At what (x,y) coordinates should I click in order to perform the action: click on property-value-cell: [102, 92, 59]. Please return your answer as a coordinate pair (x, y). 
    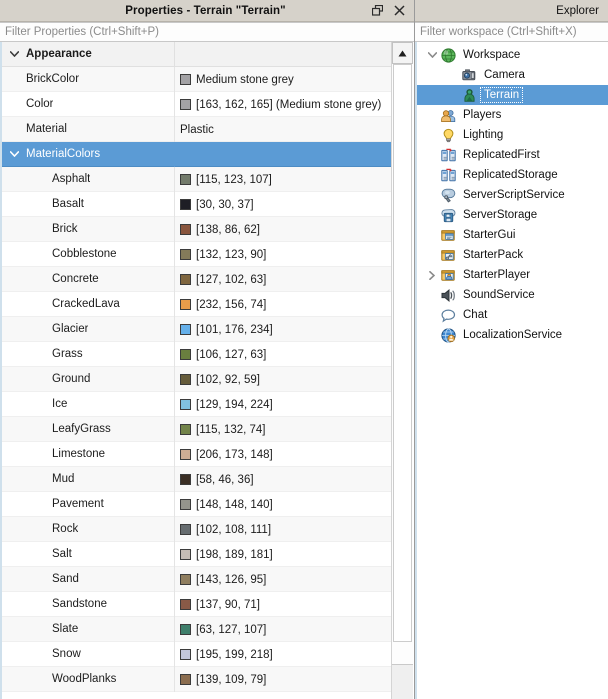
    Looking at the image, I should click on (282, 379).